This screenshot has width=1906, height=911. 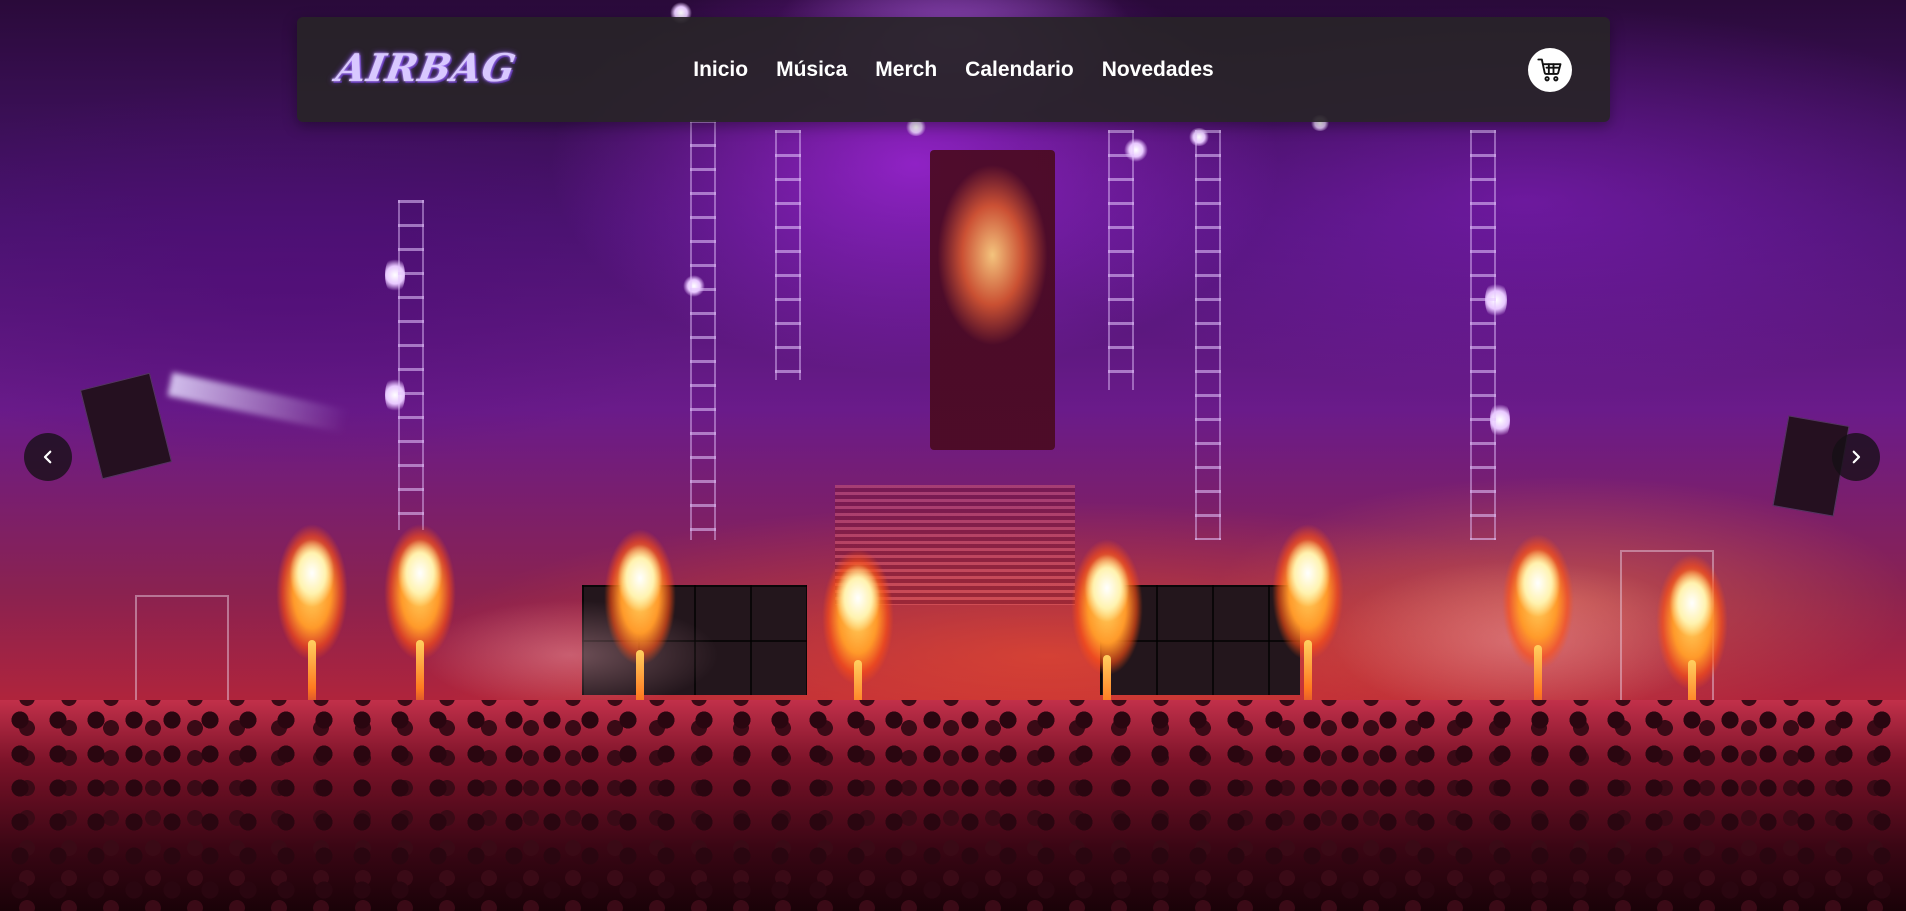 I want to click on stage-video-screen, so click(x=992, y=300).